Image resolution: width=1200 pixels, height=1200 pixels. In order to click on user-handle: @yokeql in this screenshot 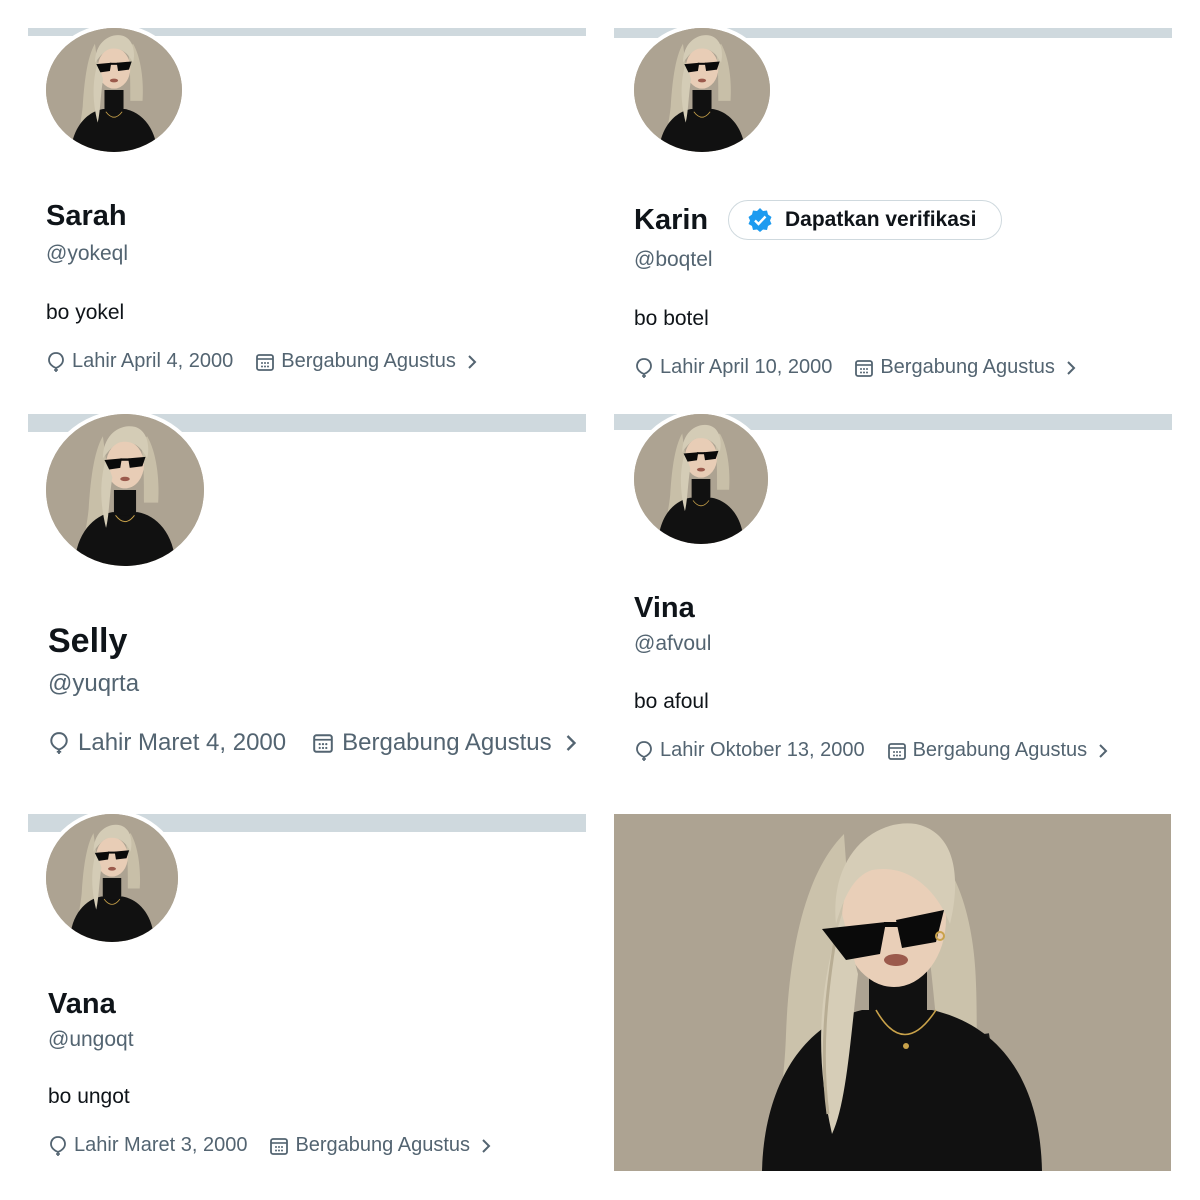, I will do `click(87, 253)`.